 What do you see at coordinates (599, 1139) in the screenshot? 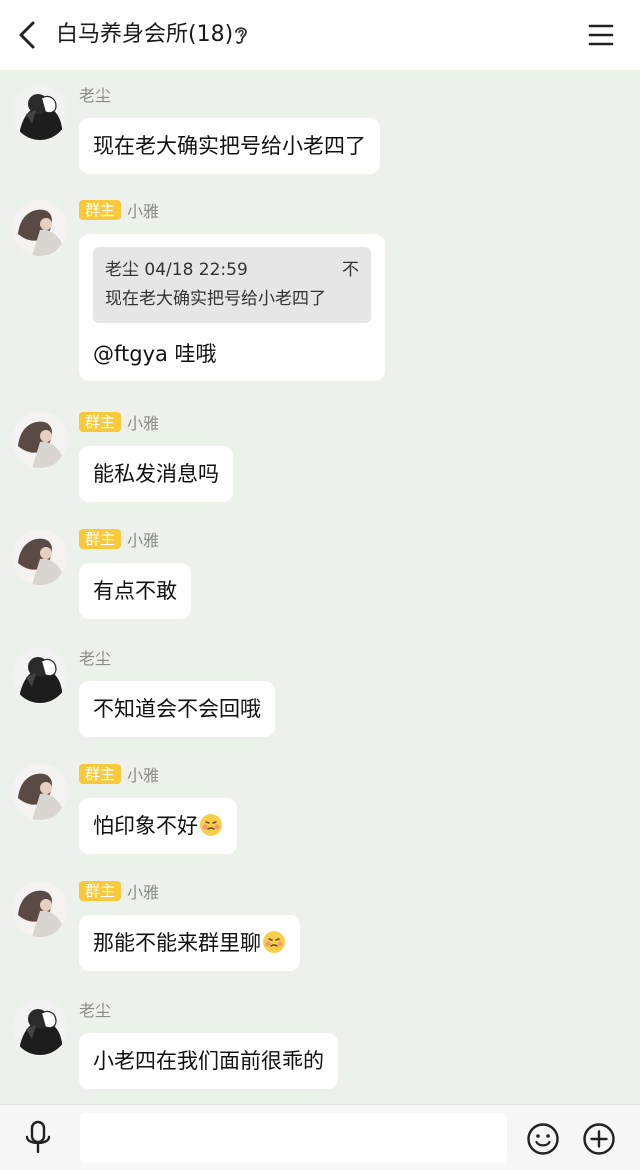
I see `plus-circle-icon` at bounding box center [599, 1139].